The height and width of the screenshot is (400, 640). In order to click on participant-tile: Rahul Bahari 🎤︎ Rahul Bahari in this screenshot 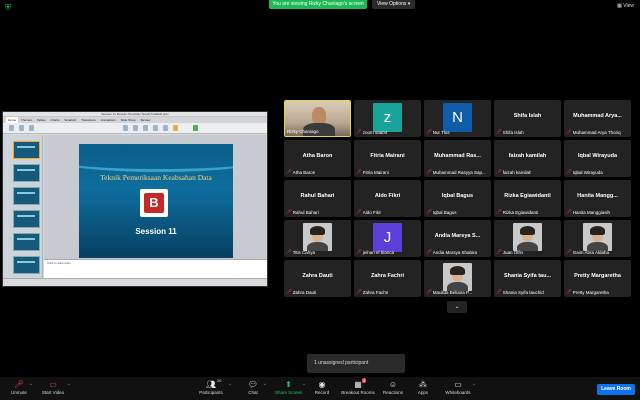, I will do `click(317, 198)`.